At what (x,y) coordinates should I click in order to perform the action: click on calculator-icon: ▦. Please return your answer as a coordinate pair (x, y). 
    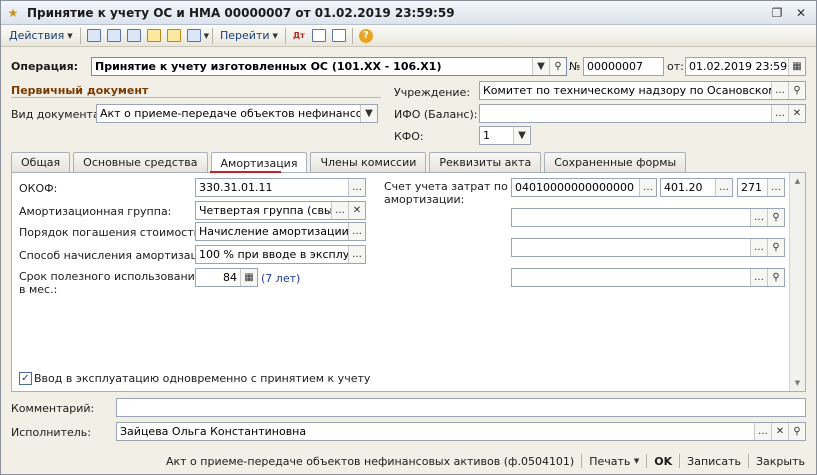
    Looking at the image, I should click on (248, 277).